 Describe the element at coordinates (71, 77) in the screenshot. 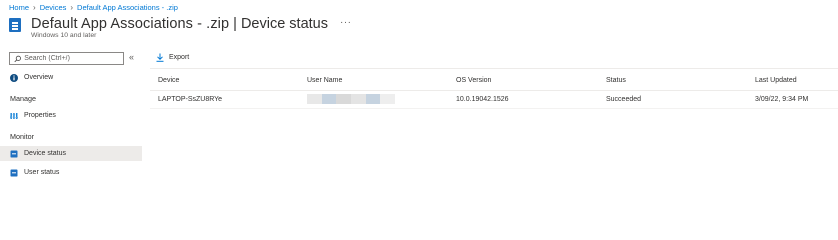

I see `sidebar-item-overview: Overview` at that location.